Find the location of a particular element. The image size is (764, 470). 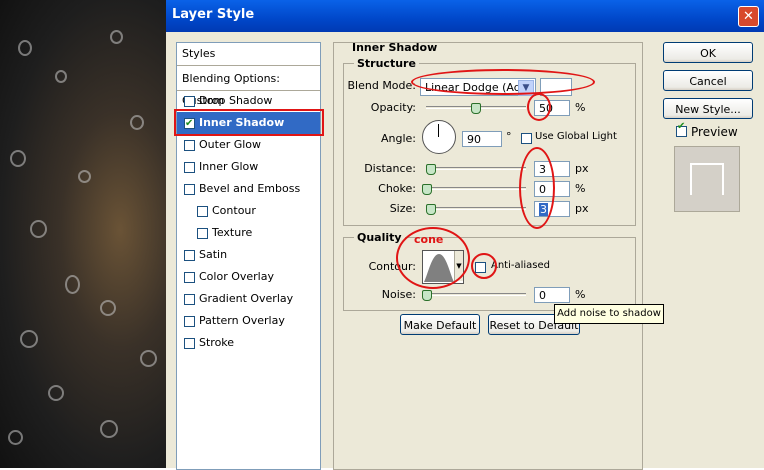

style-item-contour: Contour is located at coordinates (248, 211).